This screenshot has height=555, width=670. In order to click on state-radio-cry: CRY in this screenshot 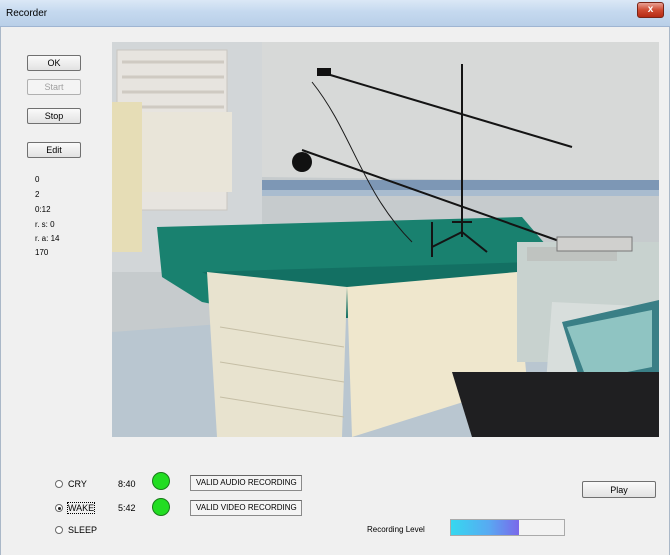, I will do `click(71, 484)`.